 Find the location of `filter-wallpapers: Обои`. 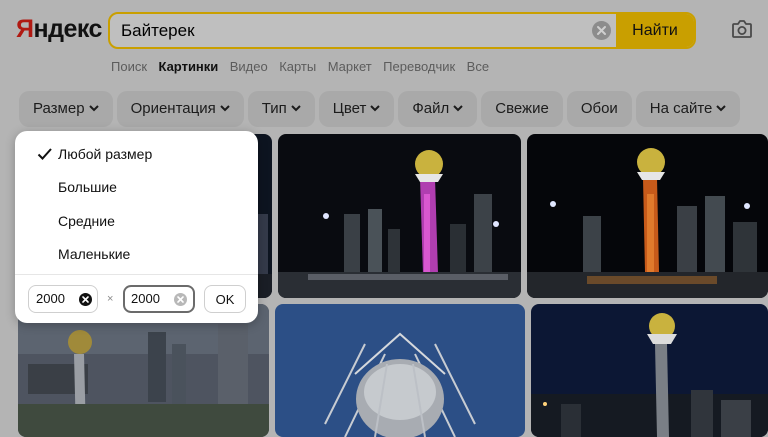

filter-wallpapers: Обои is located at coordinates (599, 109).